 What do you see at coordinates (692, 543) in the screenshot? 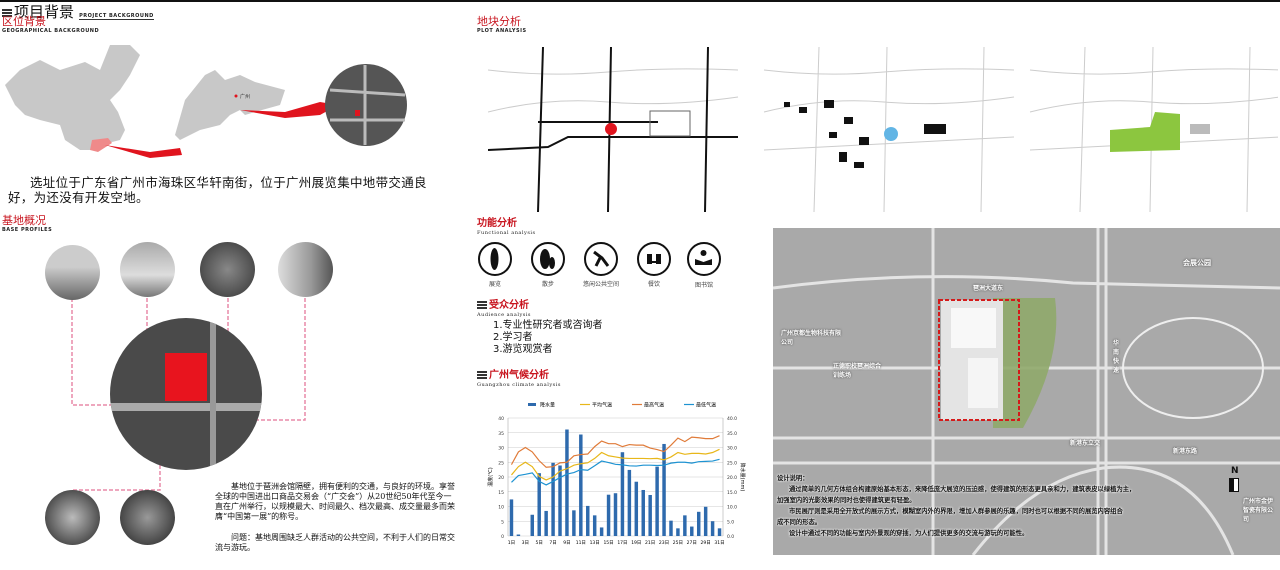
I see `x-tick-label: 27日` at bounding box center [692, 543].